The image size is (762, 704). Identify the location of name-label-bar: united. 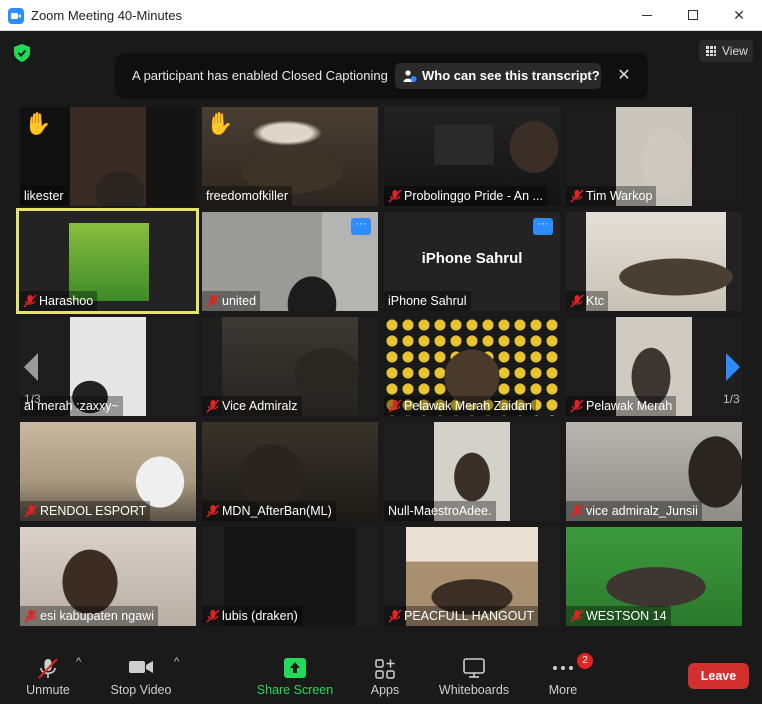
(231, 301).